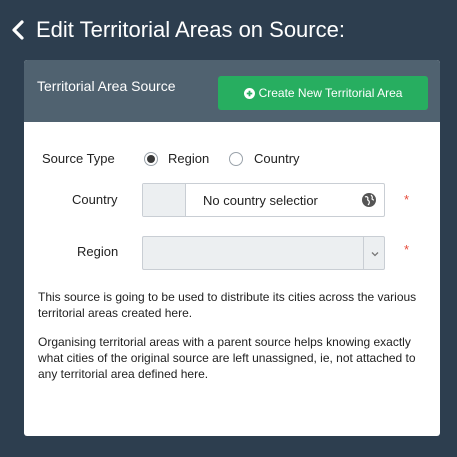 This screenshot has height=457, width=457. What do you see at coordinates (375, 254) in the screenshot?
I see `chevron-down-icon` at bounding box center [375, 254].